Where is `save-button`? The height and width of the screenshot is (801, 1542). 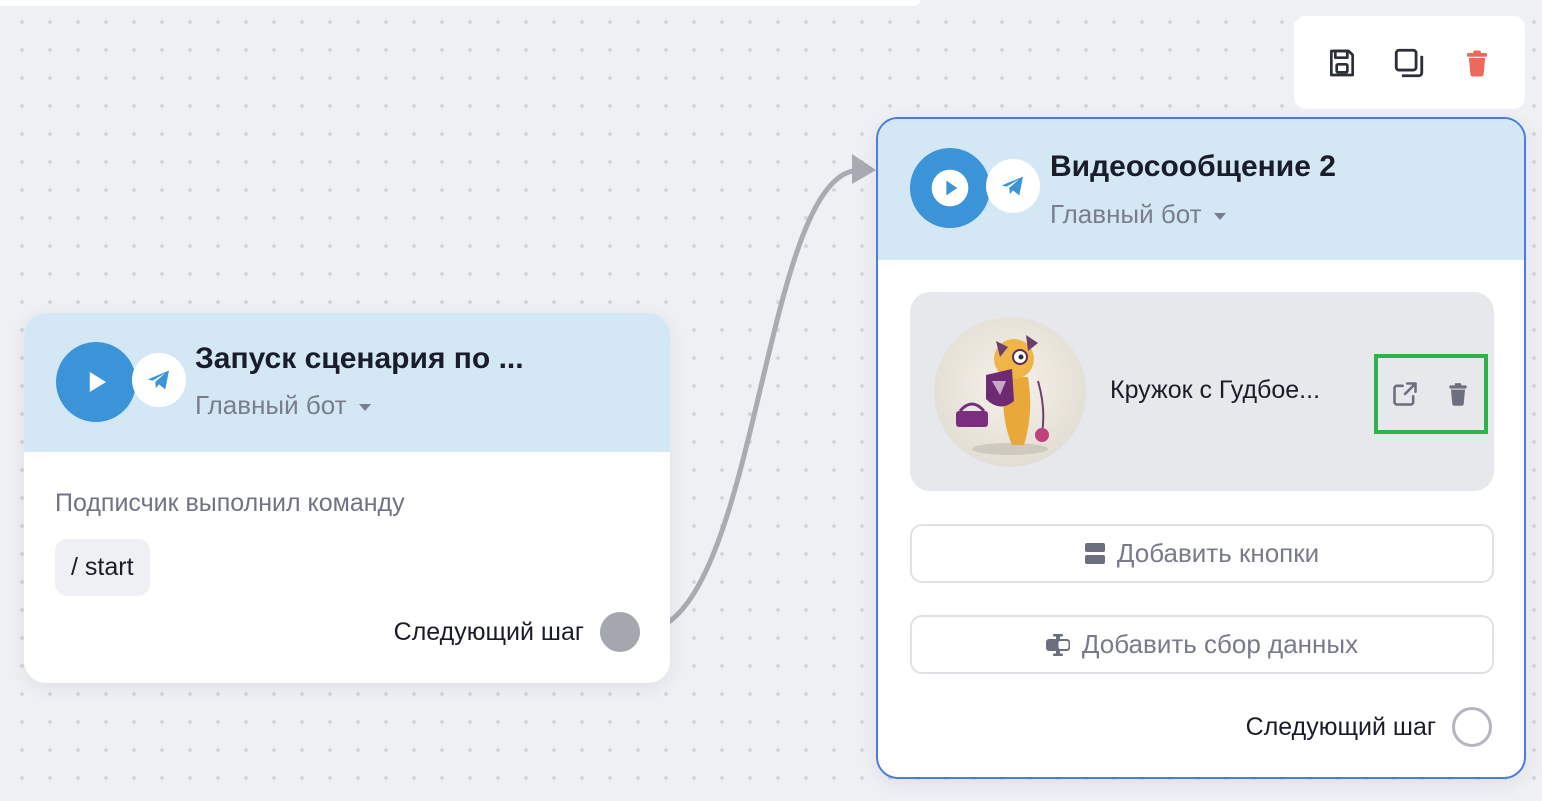 save-button is located at coordinates (1342, 63).